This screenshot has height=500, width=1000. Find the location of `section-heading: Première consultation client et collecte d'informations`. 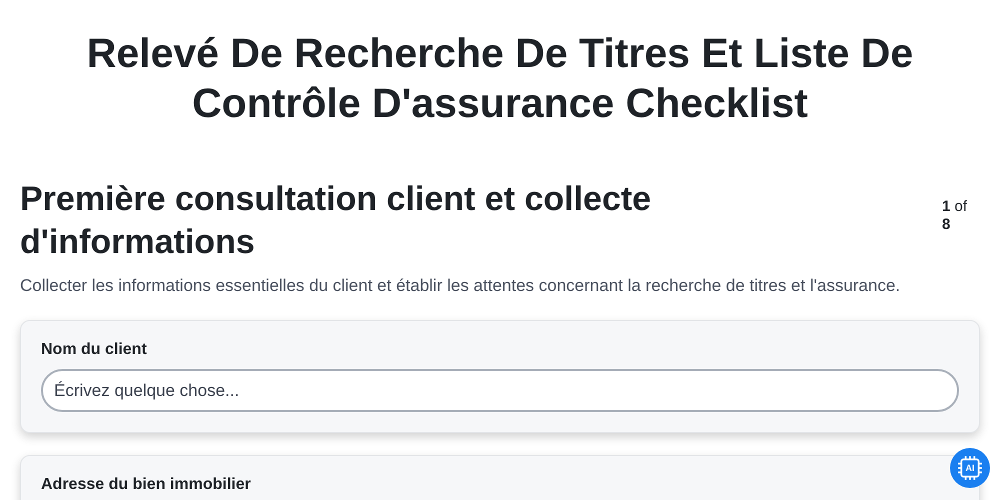

section-heading: Première consultation client et collecte d'informations is located at coordinates (336, 221).